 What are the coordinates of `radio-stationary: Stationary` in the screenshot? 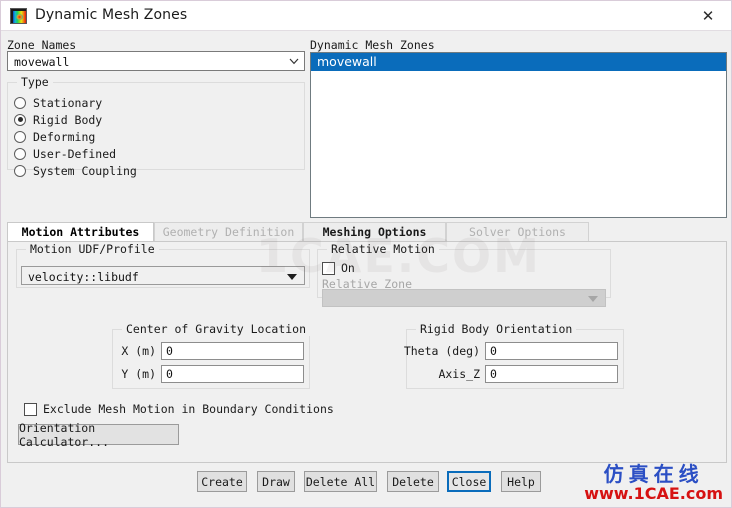 It's located at (58, 102).